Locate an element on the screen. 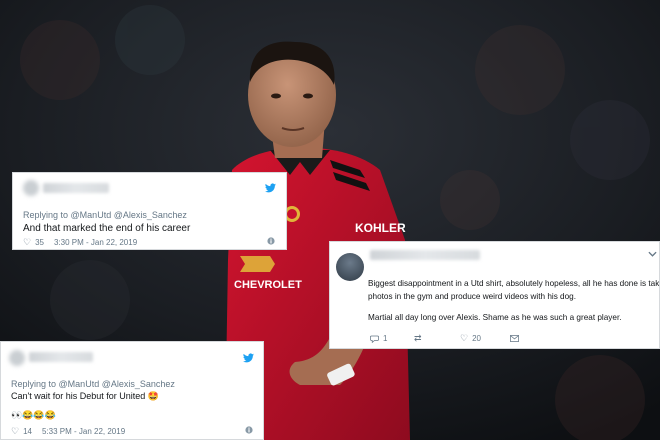 This screenshot has height=440, width=660. like-count: 14 is located at coordinates (27, 431).